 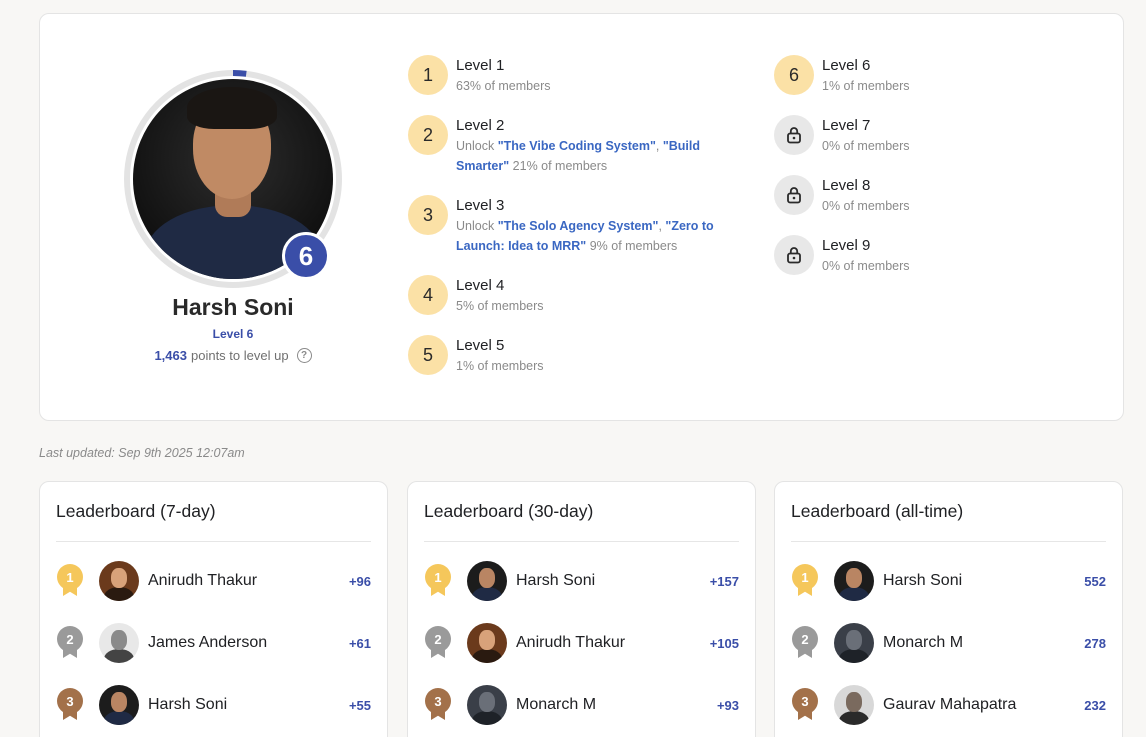 I want to click on level-text: Level 5 1% of members, so click(x=587, y=355).